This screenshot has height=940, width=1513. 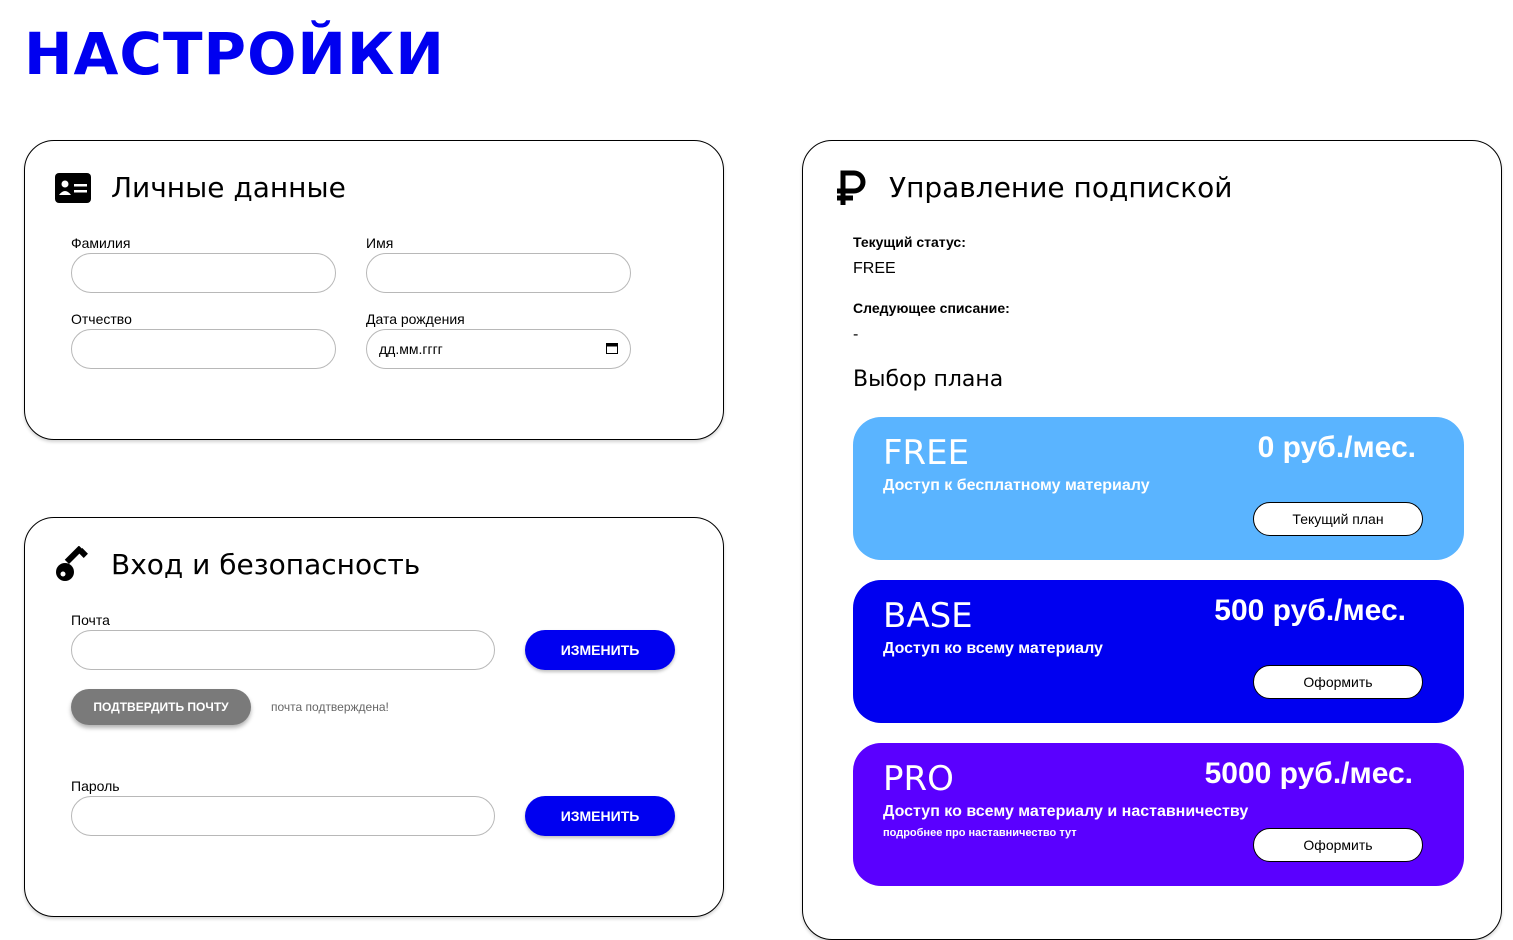 What do you see at coordinates (600, 650) in the screenshot?
I see `change-email-button: ИЗМЕНИТЬ` at bounding box center [600, 650].